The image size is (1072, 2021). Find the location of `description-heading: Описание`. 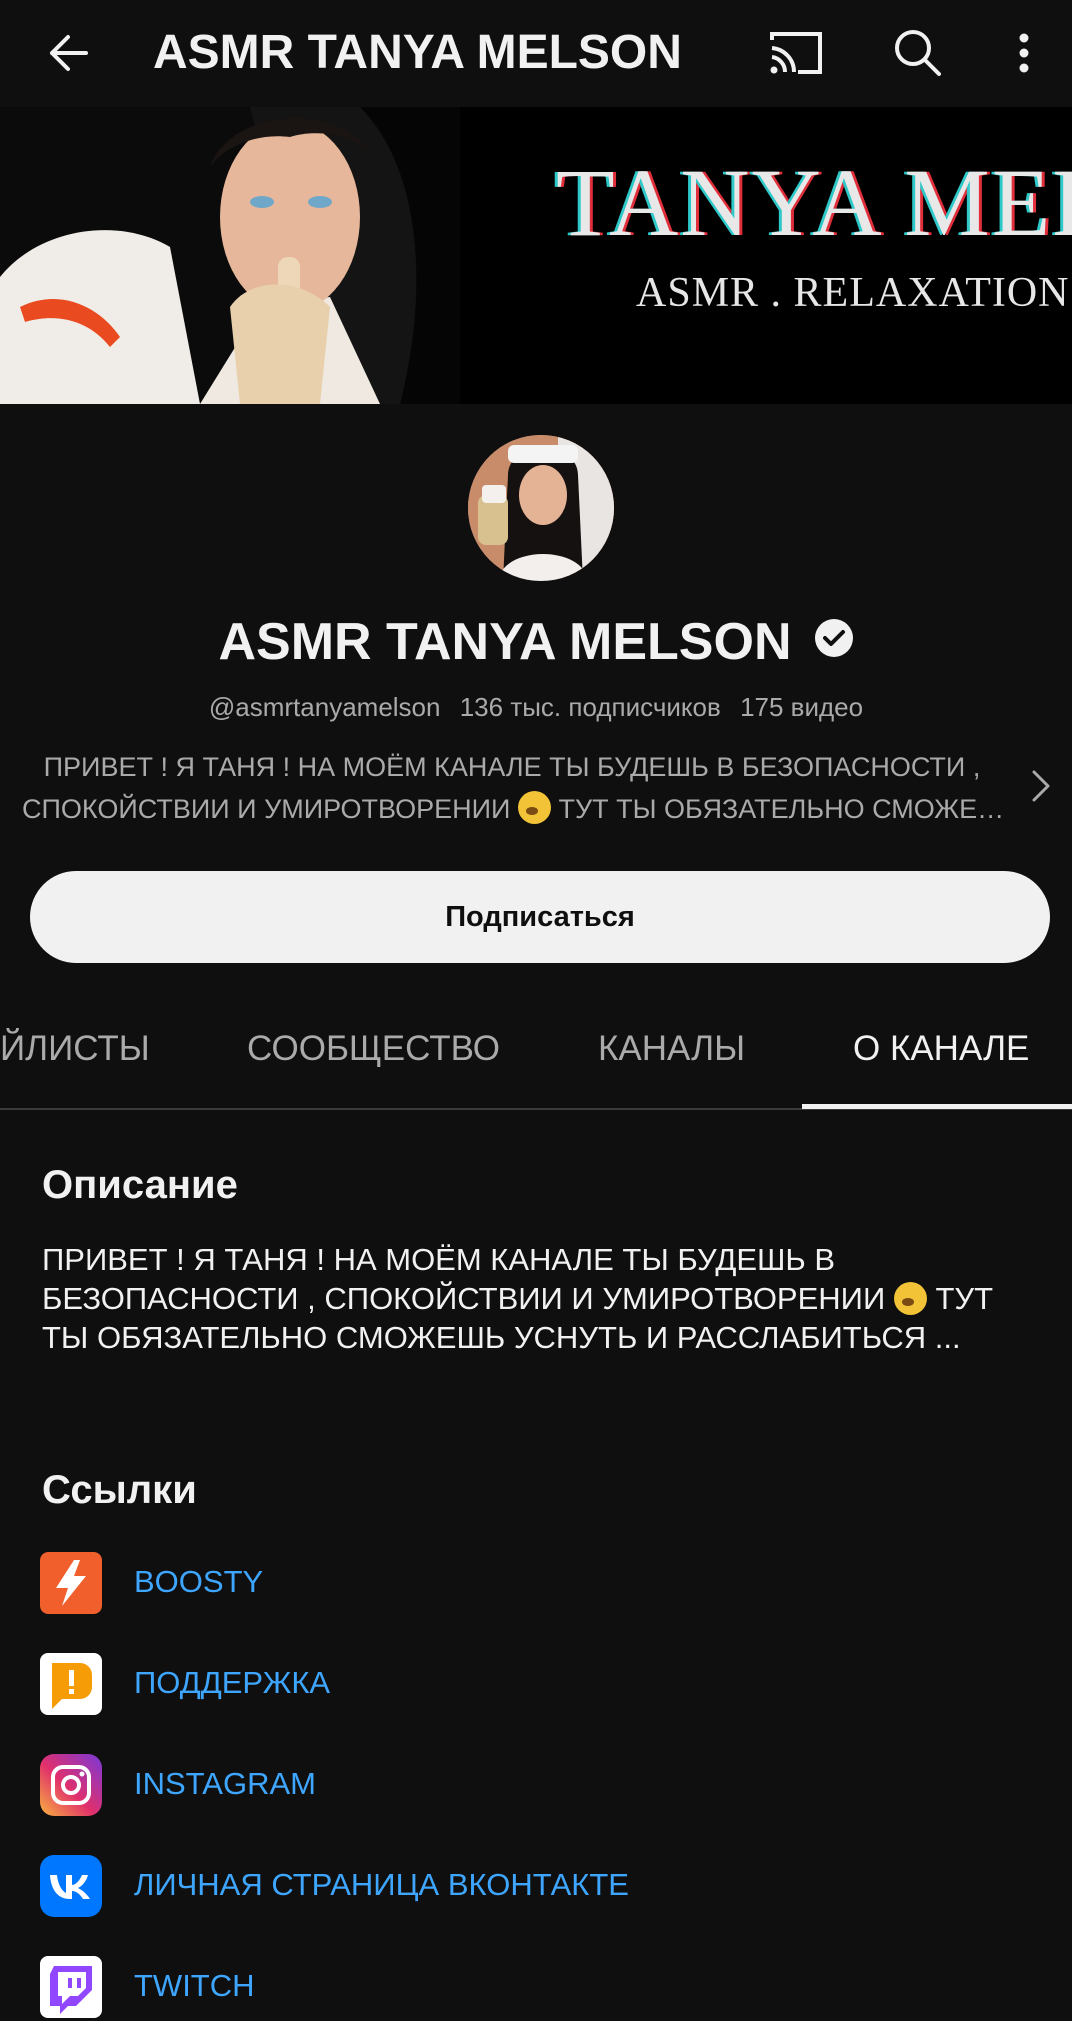

description-heading: Описание is located at coordinates (140, 1185).